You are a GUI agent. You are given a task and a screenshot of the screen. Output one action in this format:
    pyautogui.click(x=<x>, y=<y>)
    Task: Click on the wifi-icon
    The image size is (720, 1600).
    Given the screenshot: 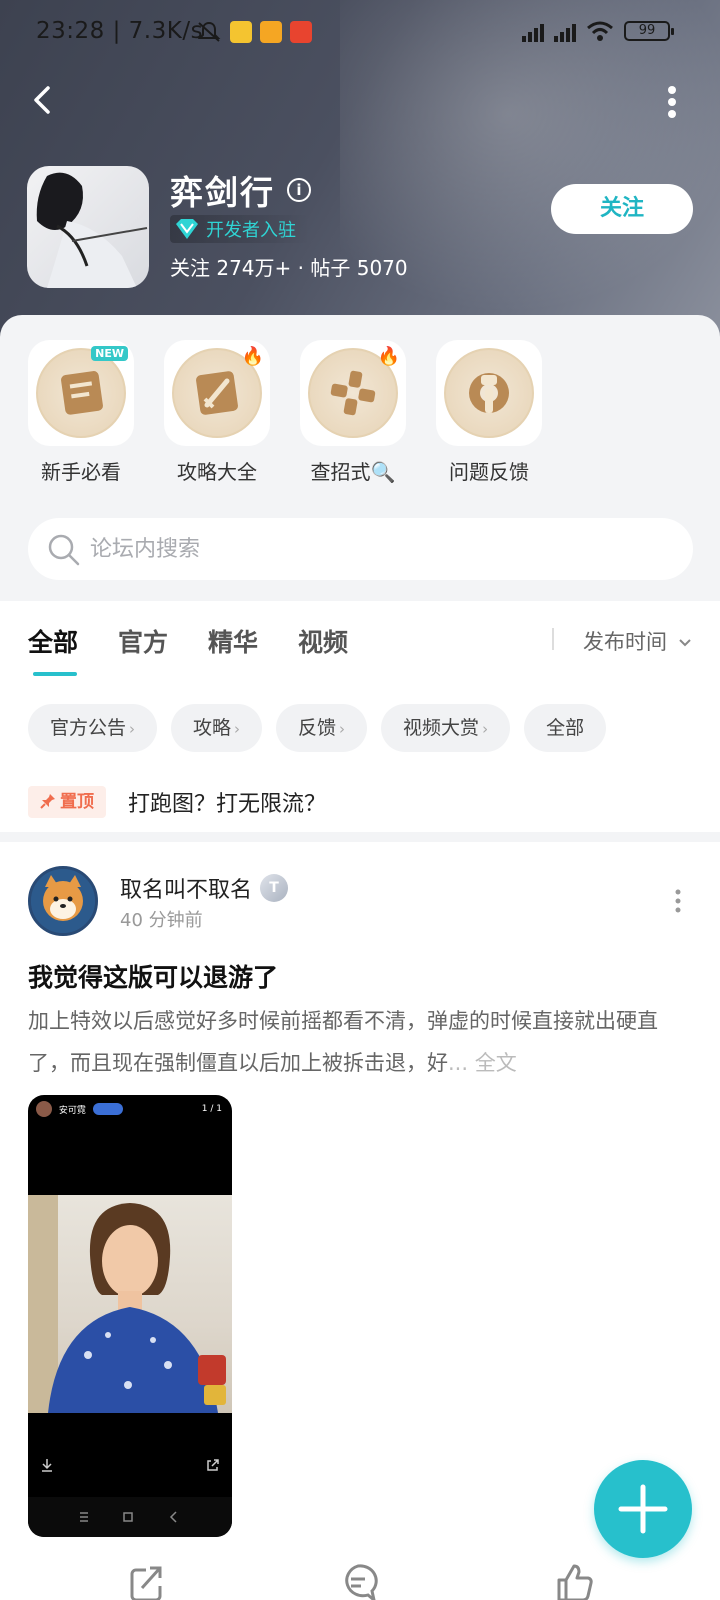 What is the action you would take?
    pyautogui.click(x=600, y=31)
    